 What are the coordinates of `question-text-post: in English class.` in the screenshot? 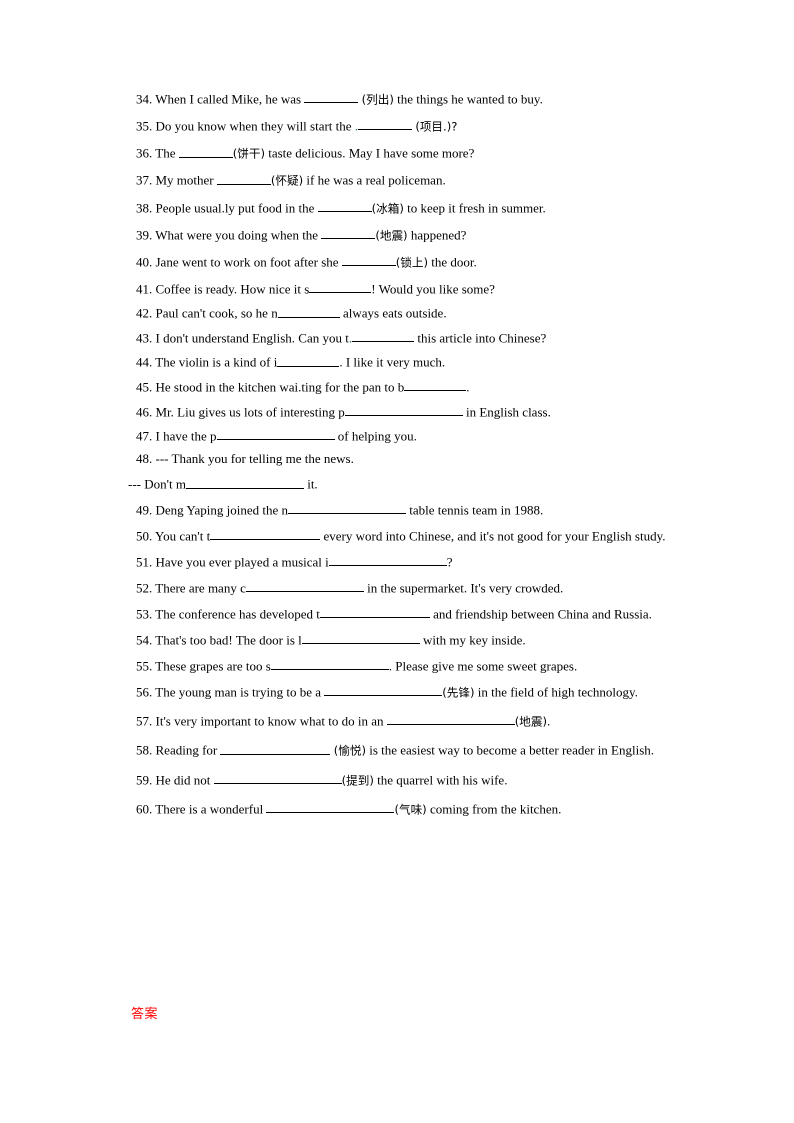 It's located at (506, 411).